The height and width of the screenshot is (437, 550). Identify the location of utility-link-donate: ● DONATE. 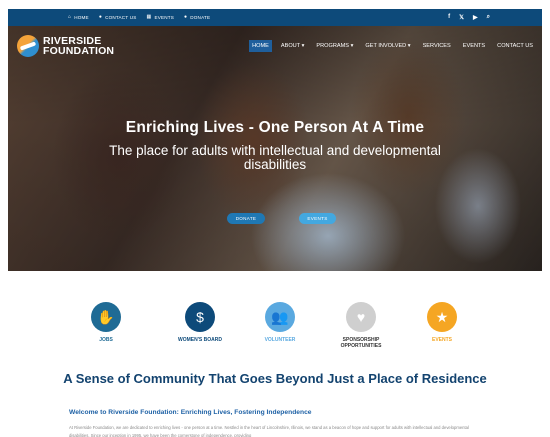
(197, 17).